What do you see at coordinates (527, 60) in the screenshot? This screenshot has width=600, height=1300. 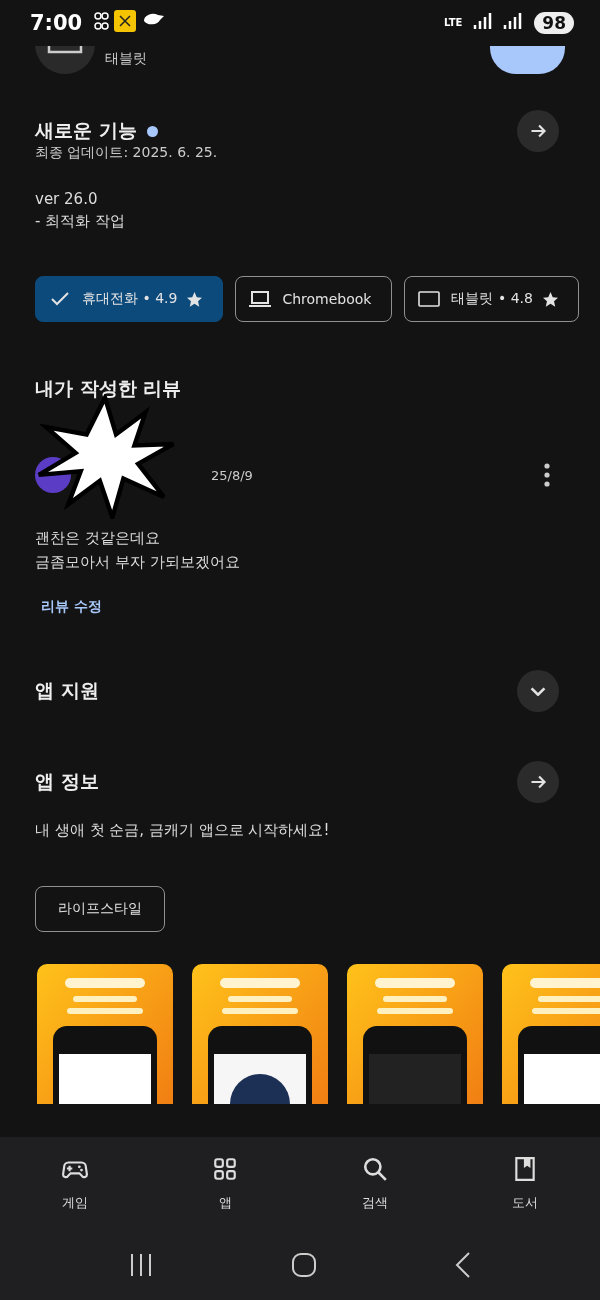 I see `install-button` at bounding box center [527, 60].